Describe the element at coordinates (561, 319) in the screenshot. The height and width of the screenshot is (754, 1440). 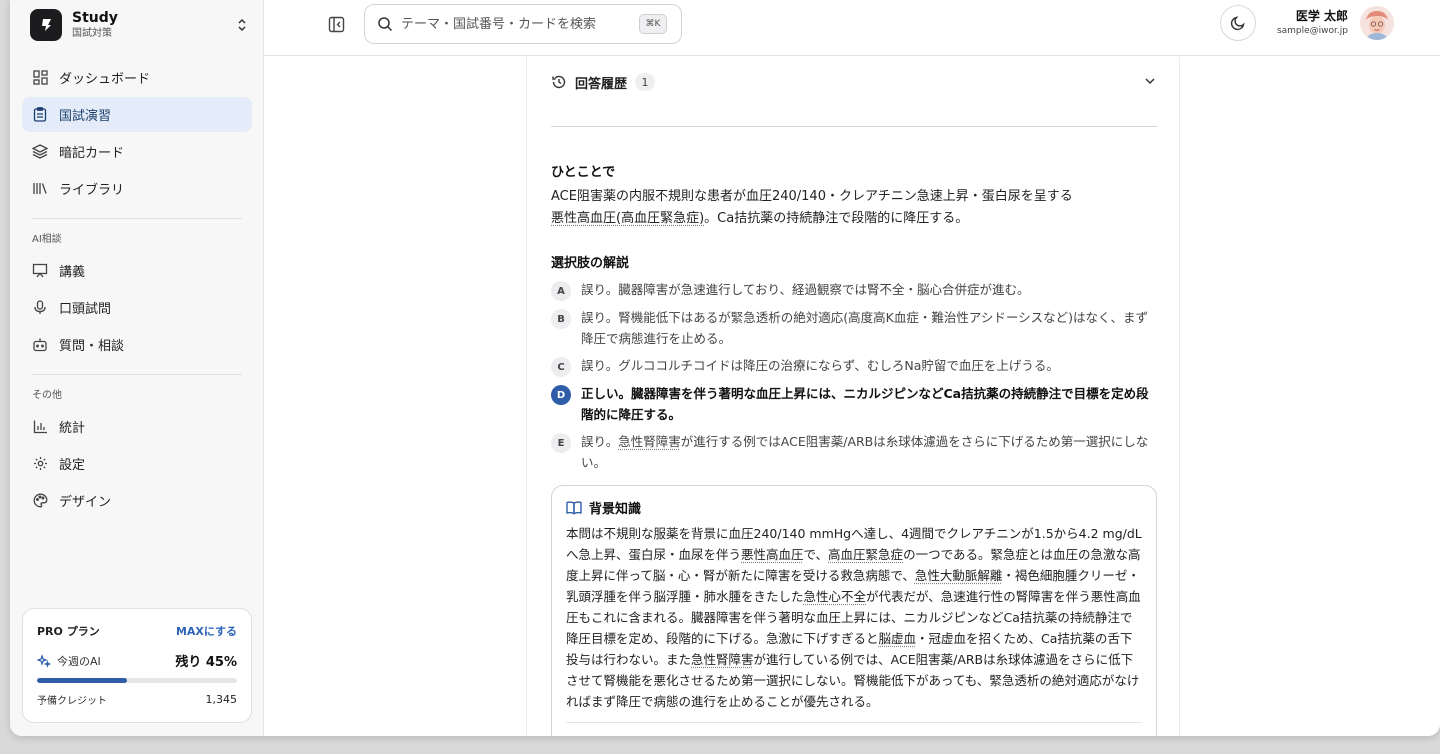
I see `choice-badge: B` at that location.